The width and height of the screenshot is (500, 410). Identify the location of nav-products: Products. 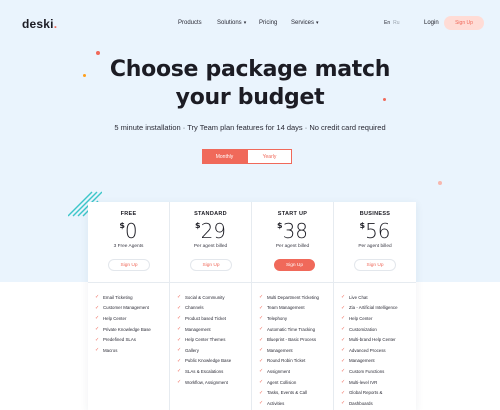
(190, 23).